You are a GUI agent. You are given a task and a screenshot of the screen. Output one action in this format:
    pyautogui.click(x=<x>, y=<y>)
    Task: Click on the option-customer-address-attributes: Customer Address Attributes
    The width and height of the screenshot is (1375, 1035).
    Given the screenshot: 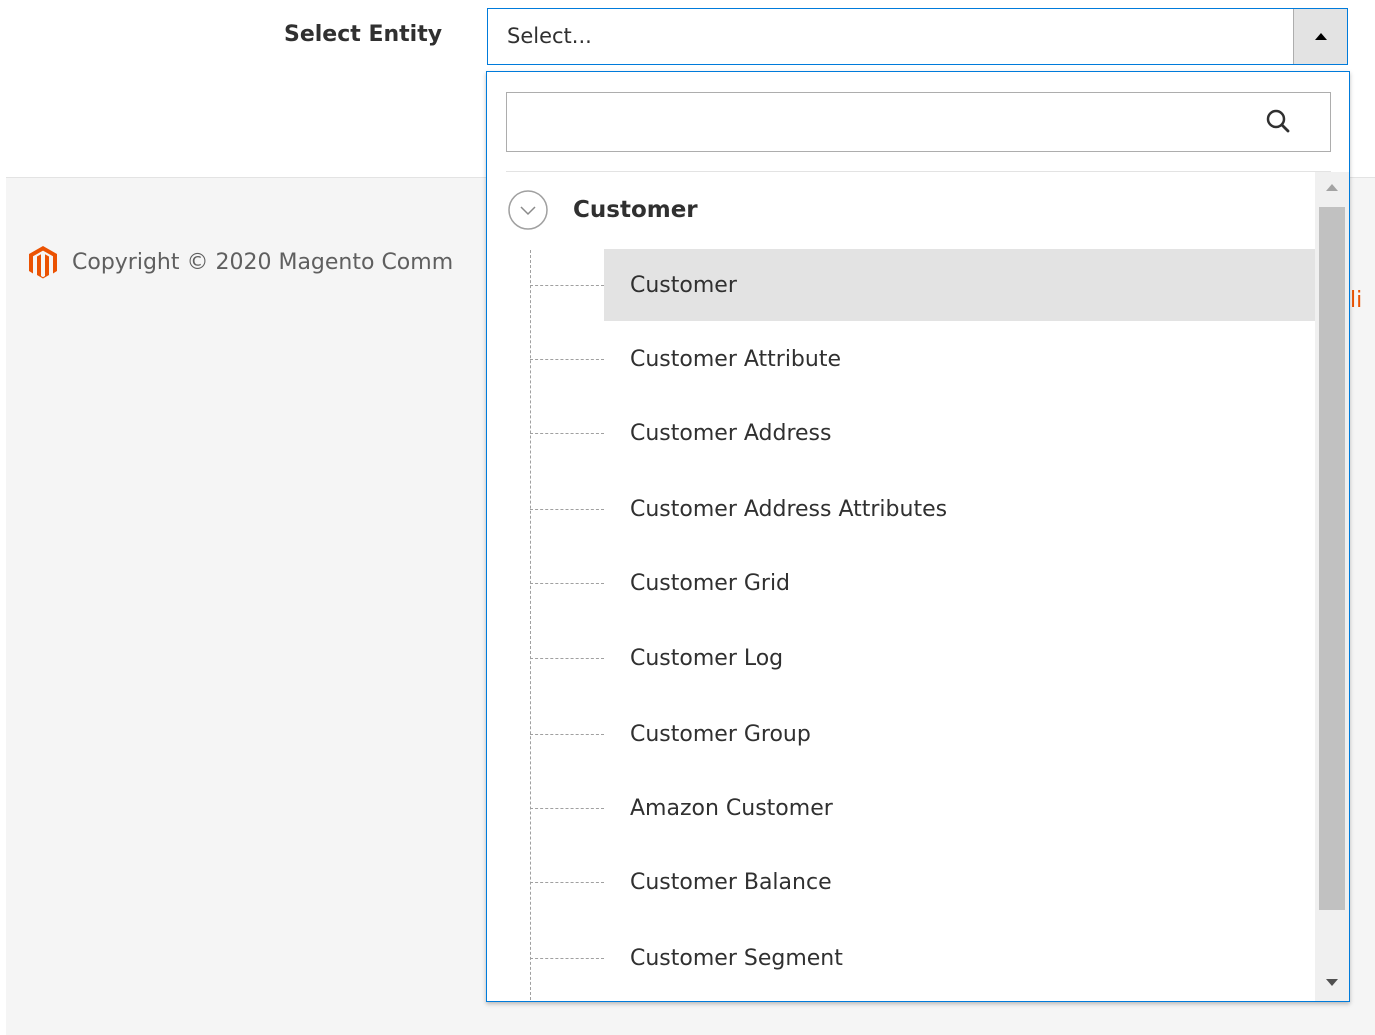 What is the action you would take?
    pyautogui.click(x=959, y=509)
    